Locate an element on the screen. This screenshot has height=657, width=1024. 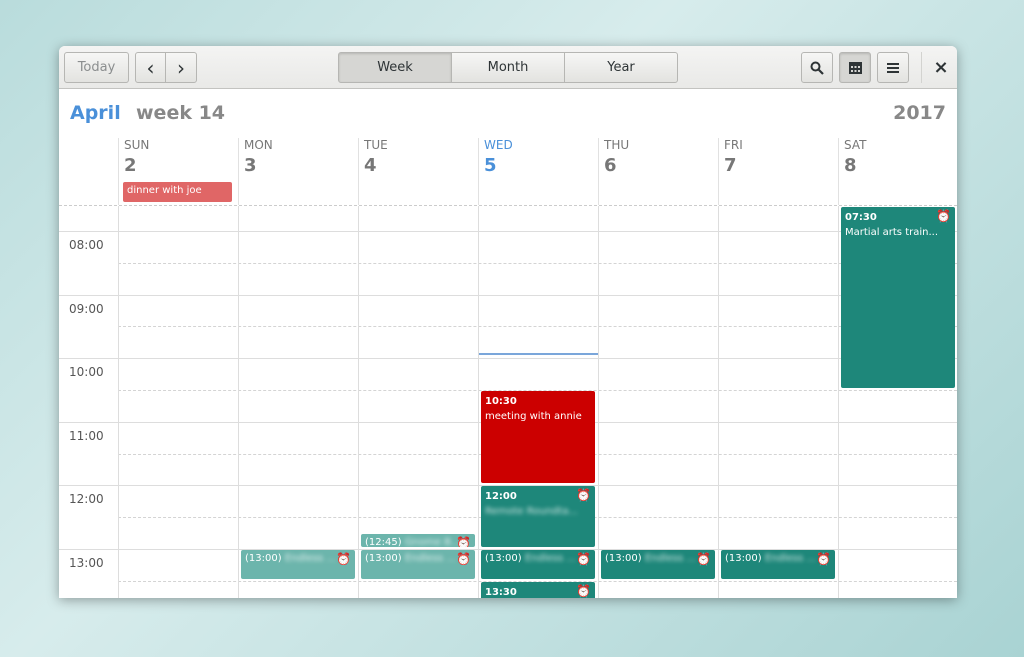
all-day-event: dinner with joe is located at coordinates (177, 192).